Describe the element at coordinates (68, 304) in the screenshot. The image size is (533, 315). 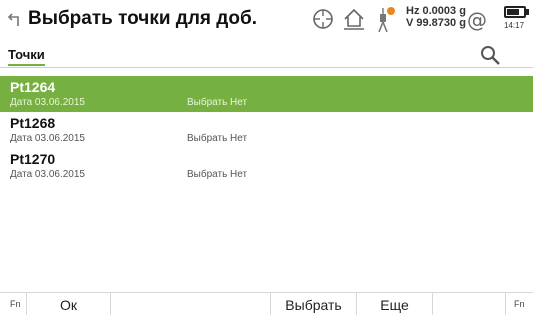
I see `ok-button: Ок` at that location.